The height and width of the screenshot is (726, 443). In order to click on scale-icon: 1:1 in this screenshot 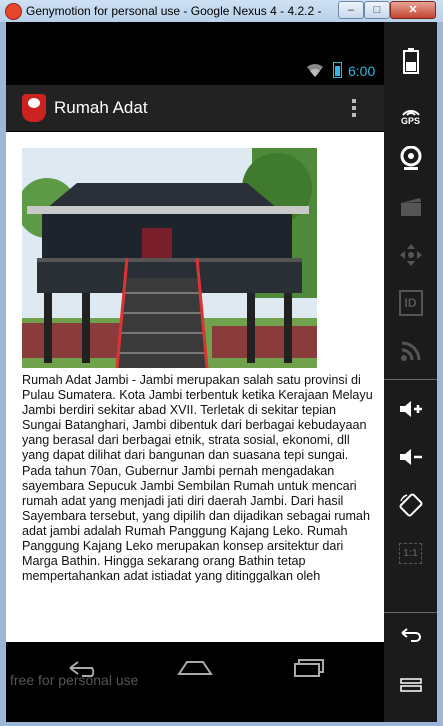, I will do `click(410, 553)`.